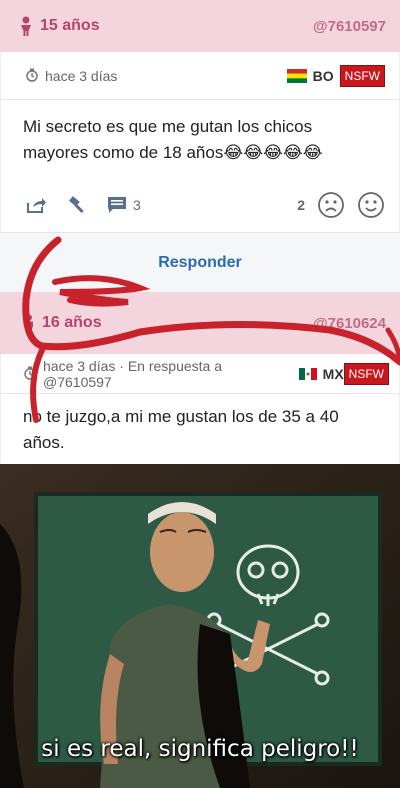  What do you see at coordinates (26, 26) in the screenshot?
I see `female-icon` at bounding box center [26, 26].